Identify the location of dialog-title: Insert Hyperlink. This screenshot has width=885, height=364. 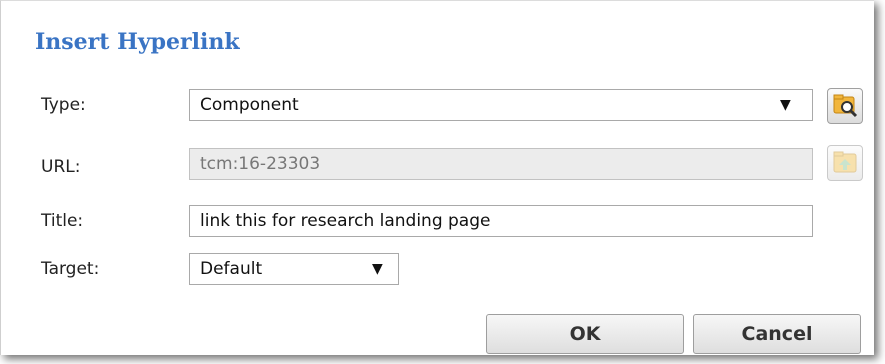
(137, 42).